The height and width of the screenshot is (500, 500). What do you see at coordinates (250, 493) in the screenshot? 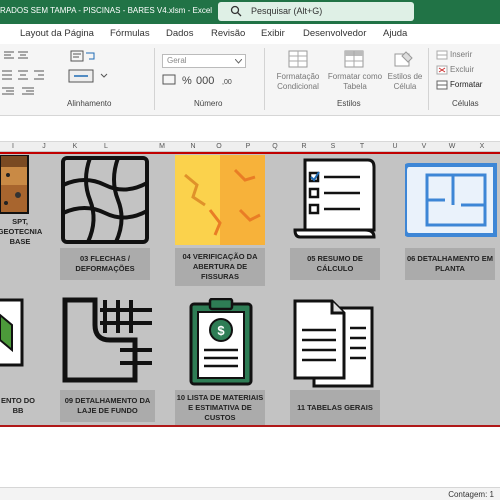
I see `status-bar: Contagem: 1` at bounding box center [250, 493].